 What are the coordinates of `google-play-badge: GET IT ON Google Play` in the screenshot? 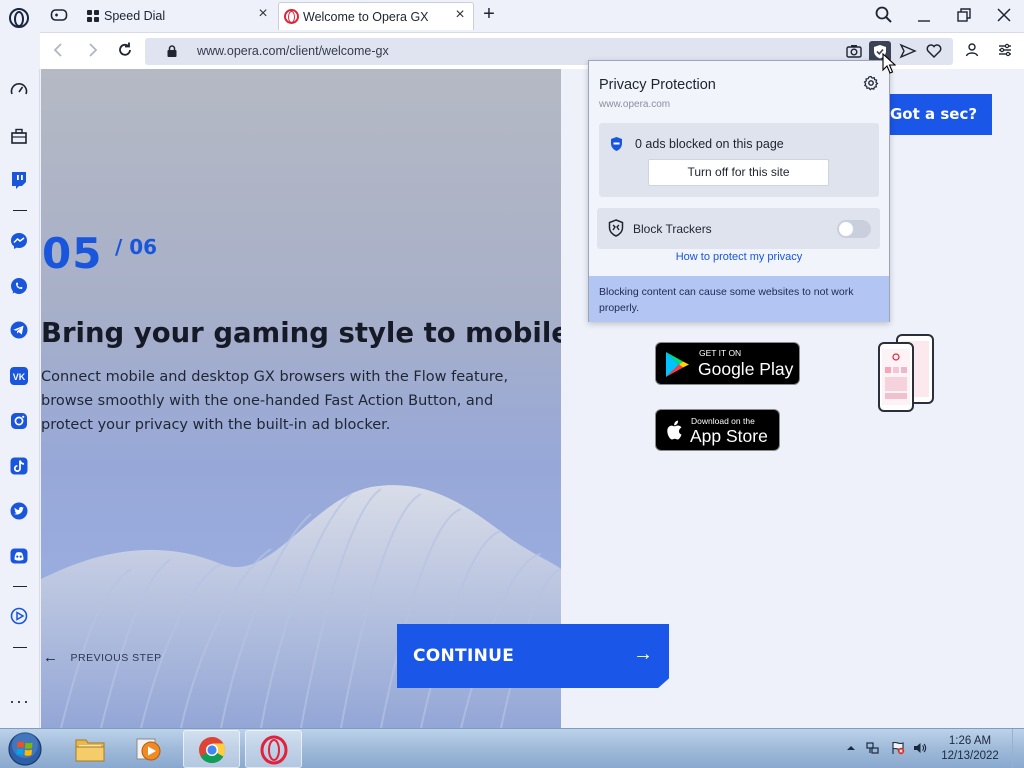 It's located at (727, 363).